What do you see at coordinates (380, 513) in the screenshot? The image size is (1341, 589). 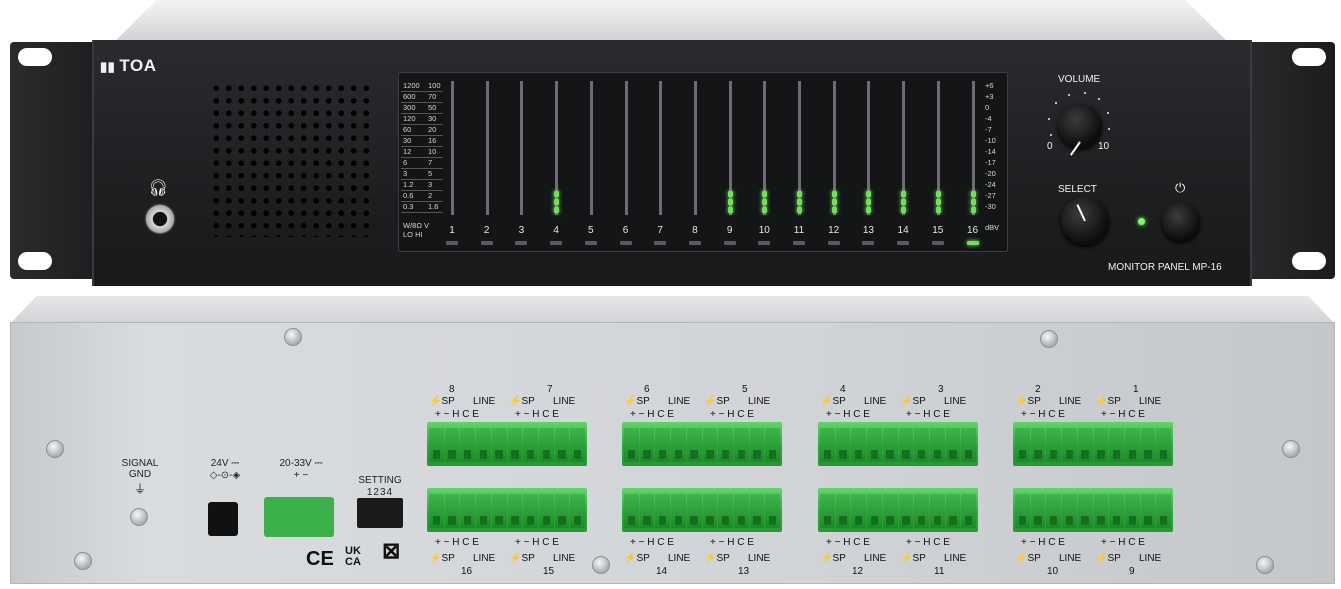 I see `setting-dip-switch` at bounding box center [380, 513].